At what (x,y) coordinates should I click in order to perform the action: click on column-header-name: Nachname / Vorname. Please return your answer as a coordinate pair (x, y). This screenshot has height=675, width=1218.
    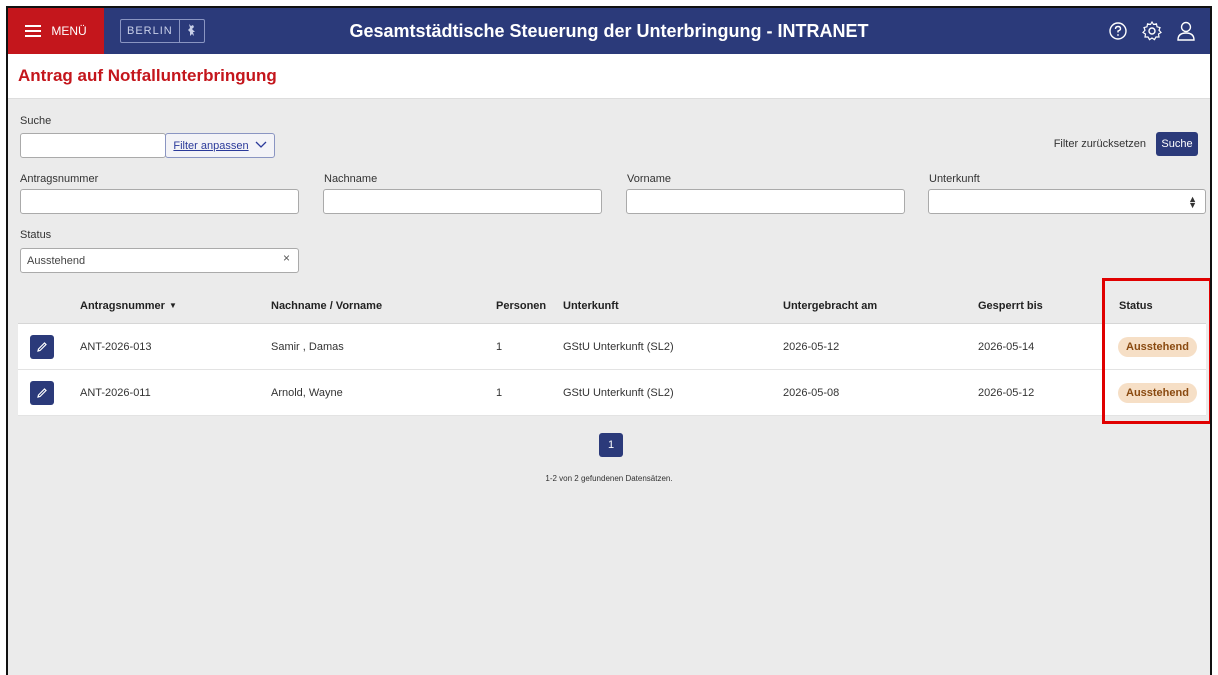
    Looking at the image, I should click on (326, 305).